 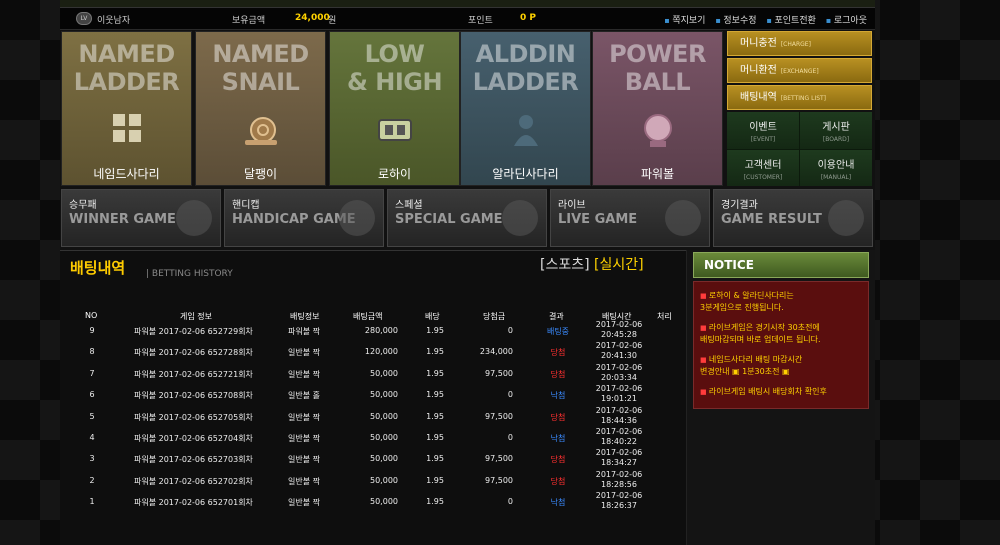 What do you see at coordinates (763, 130) in the screenshot?
I see `event-button: 이벤트 [EVENT]` at bounding box center [763, 130].